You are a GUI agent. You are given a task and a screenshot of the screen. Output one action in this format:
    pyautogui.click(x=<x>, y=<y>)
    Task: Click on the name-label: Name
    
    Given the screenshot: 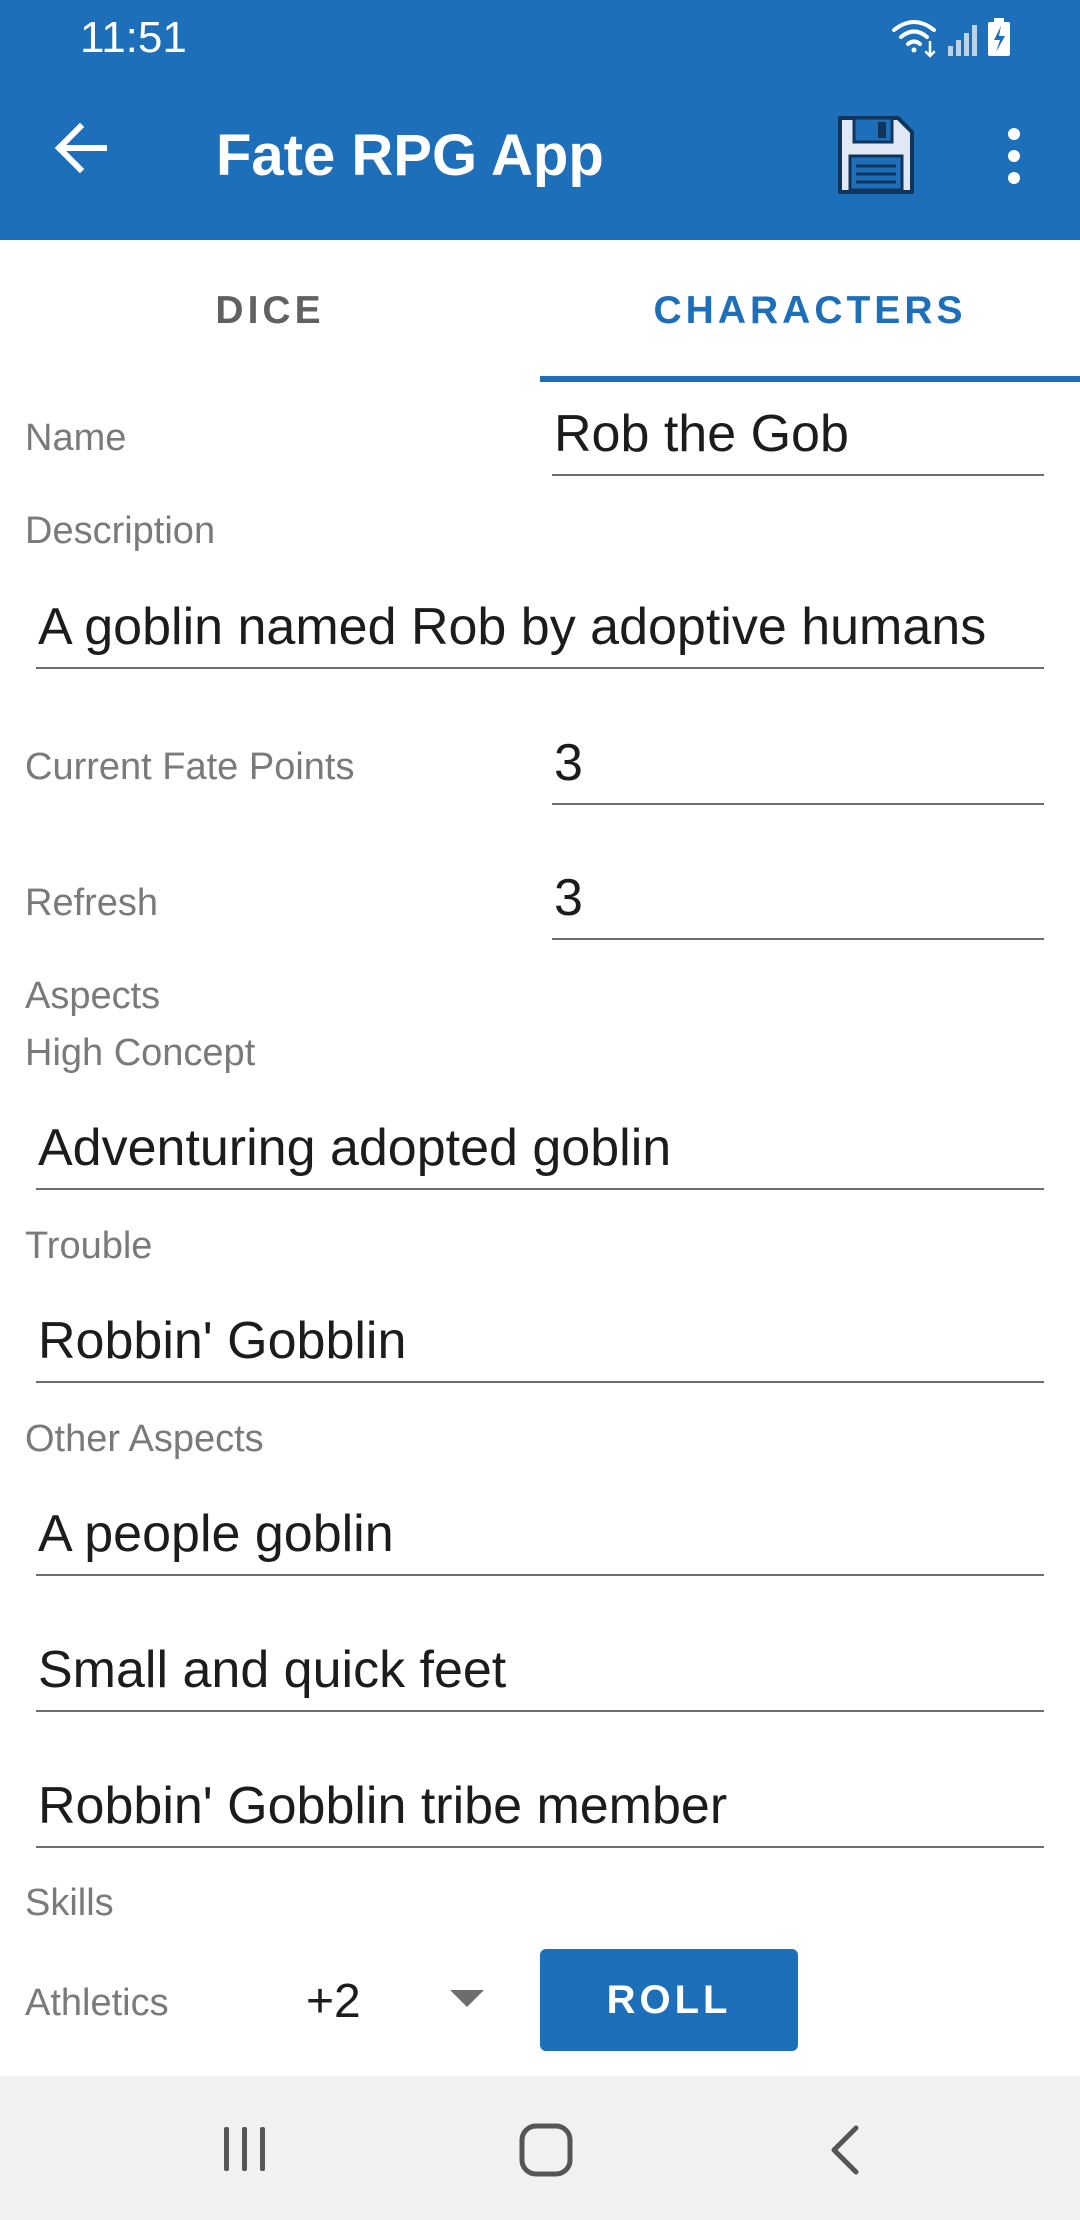 What is the action you would take?
    pyautogui.click(x=76, y=438)
    